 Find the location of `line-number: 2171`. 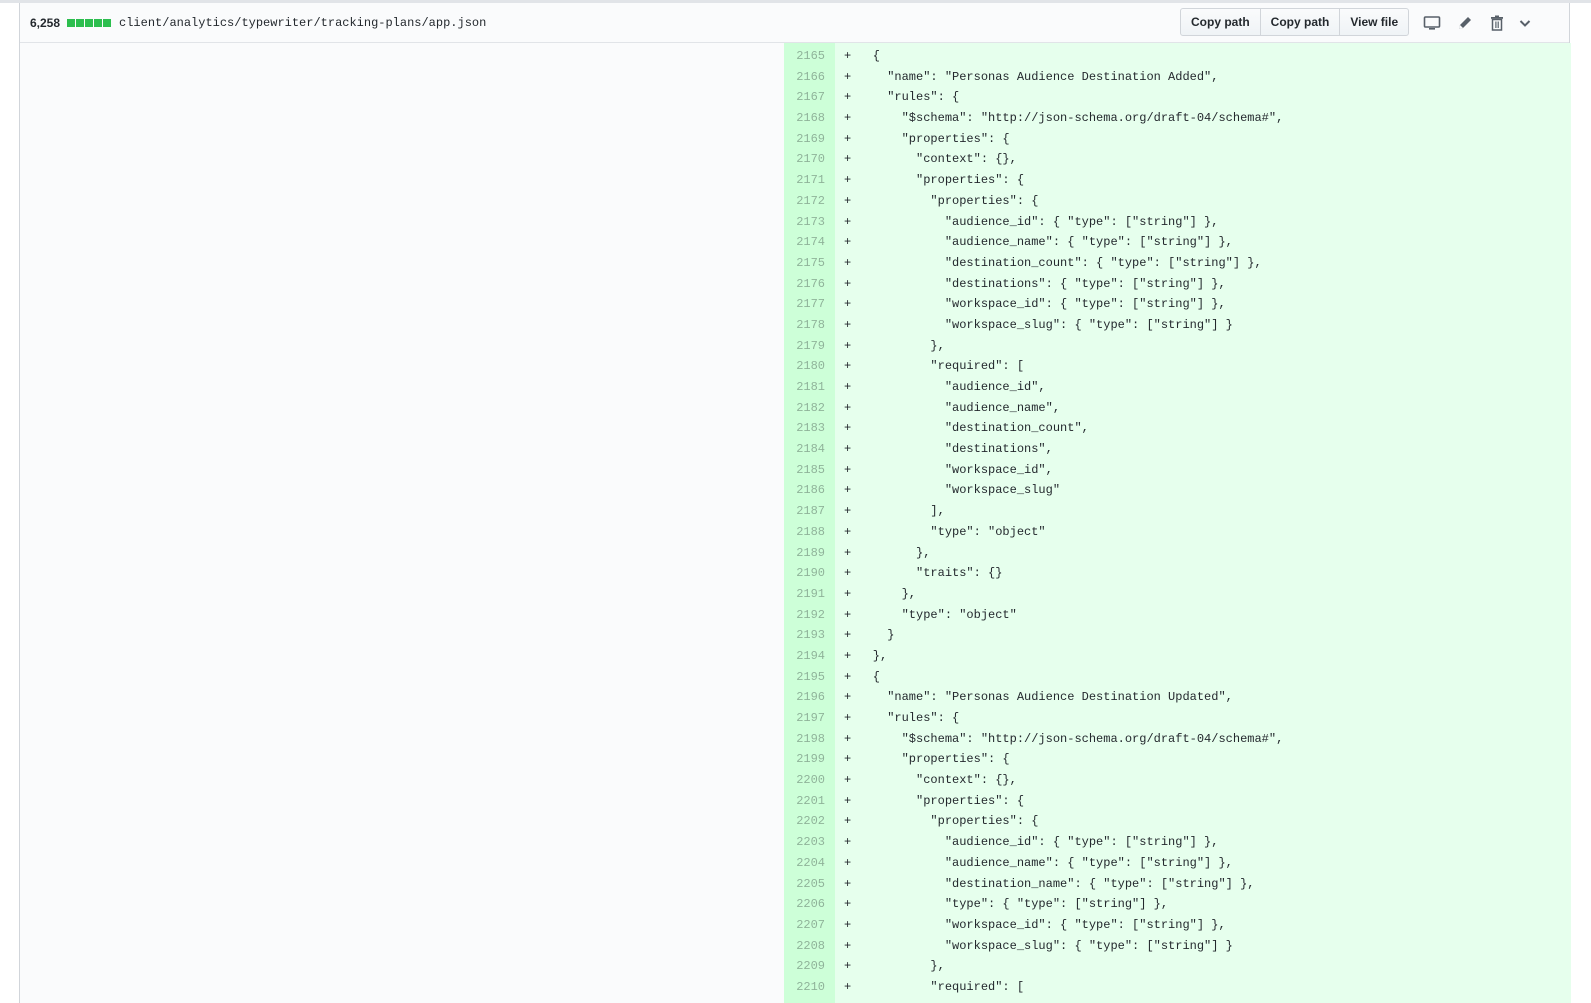

line-number: 2171 is located at coordinates (804, 180).